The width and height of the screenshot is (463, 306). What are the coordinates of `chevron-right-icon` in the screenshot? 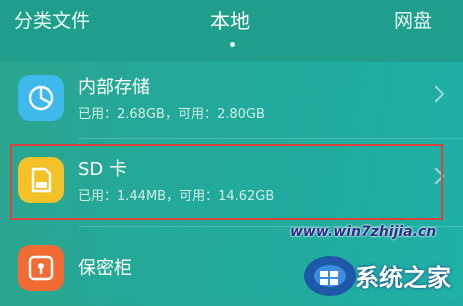 It's located at (436, 94).